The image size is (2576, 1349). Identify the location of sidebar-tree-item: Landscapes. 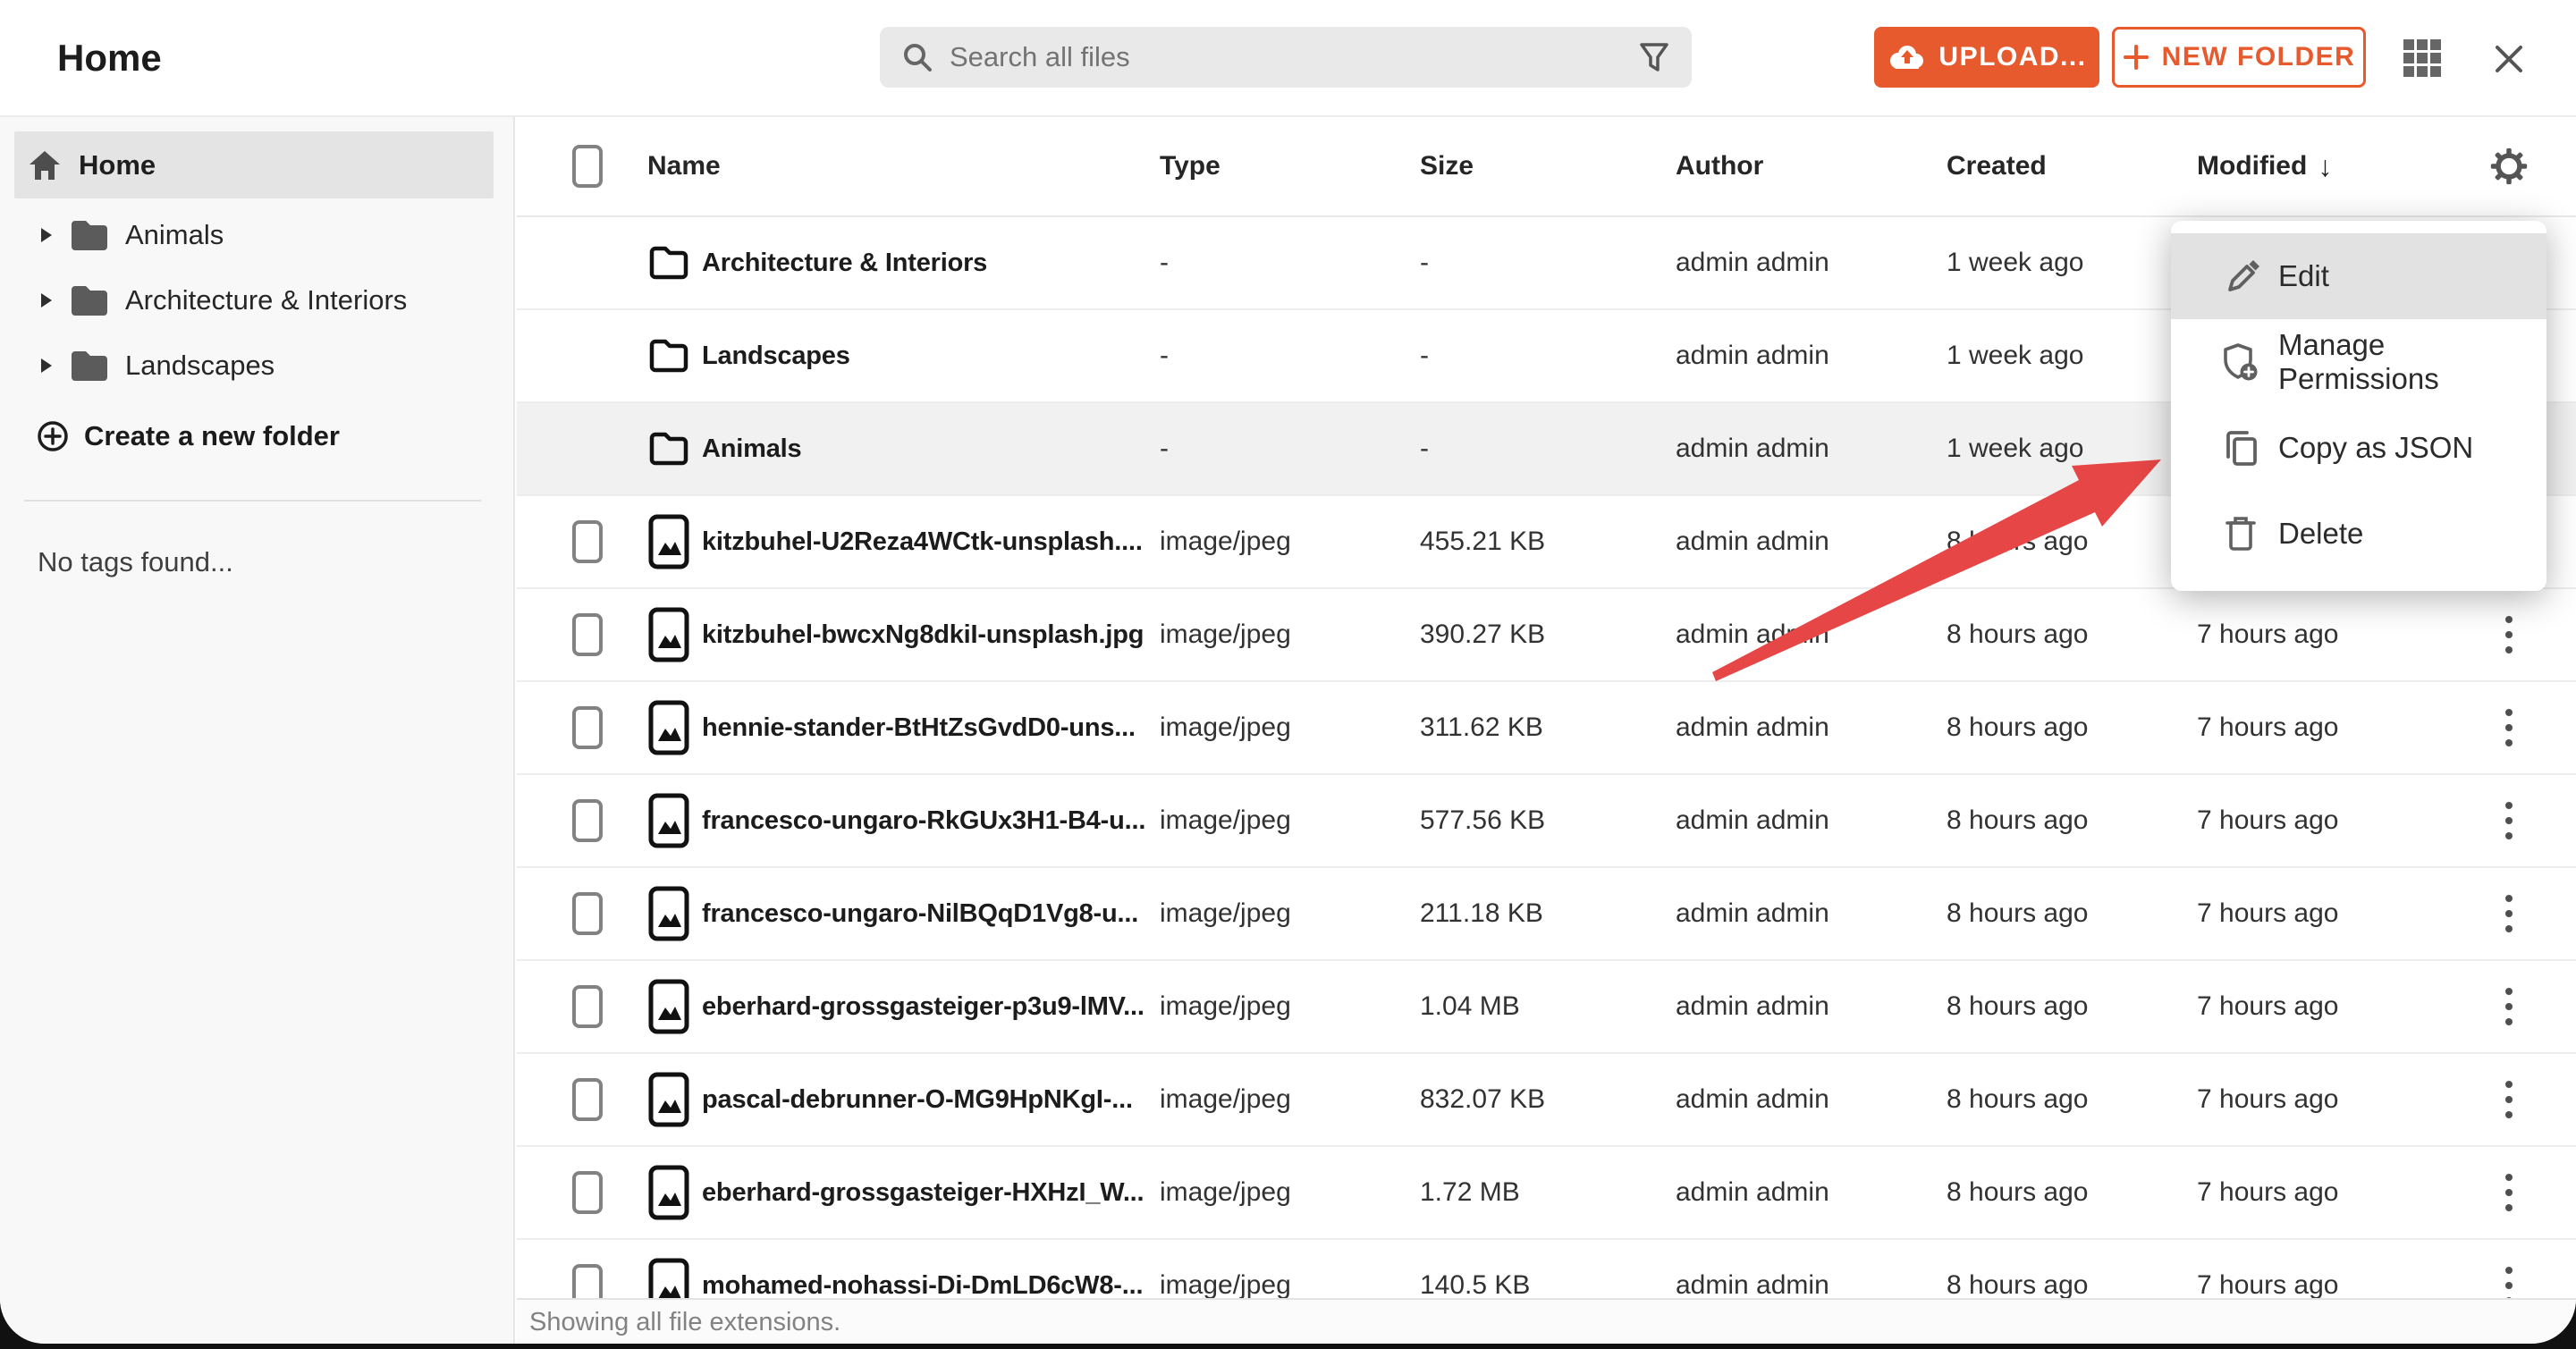
(256, 365).